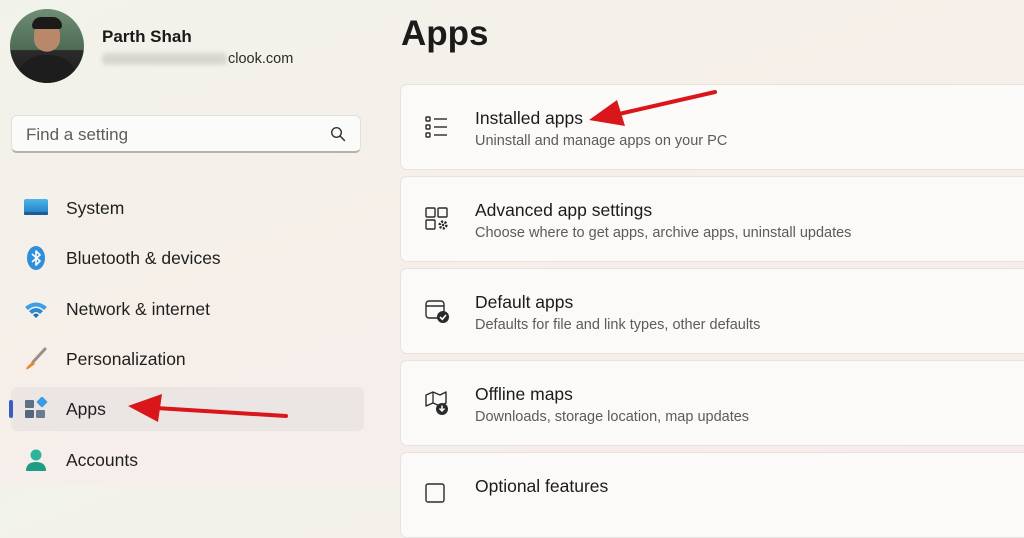  Describe the element at coordinates (529, 118) in the screenshot. I see `card-title: Installed apps` at that location.